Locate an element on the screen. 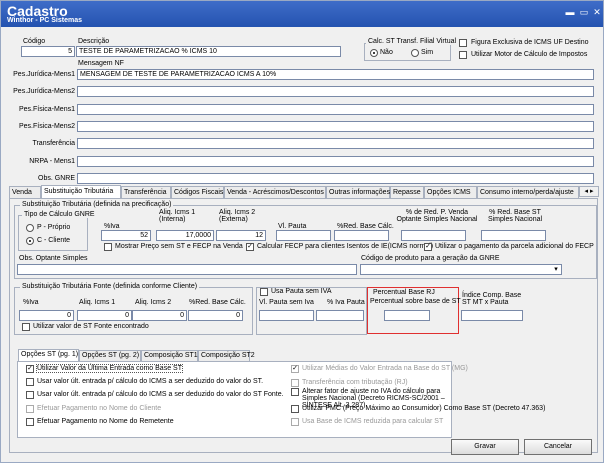 The image size is (604, 463). st-iva-input: 52 is located at coordinates (126, 235).